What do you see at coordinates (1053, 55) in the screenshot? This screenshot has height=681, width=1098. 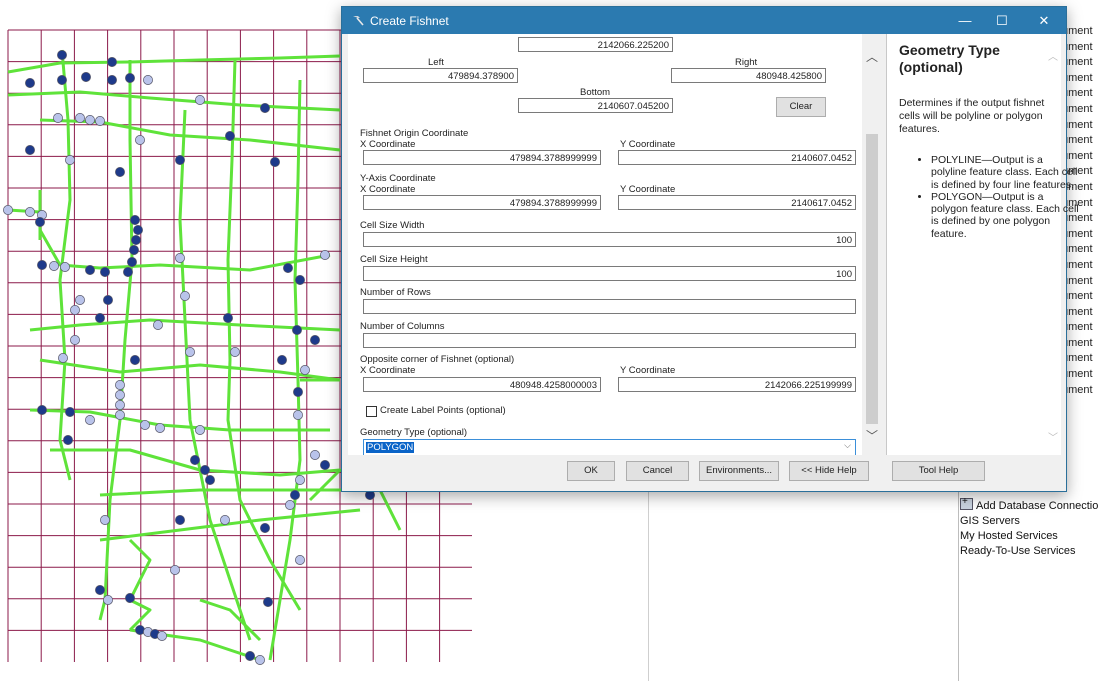 I see `help-scroll-up-icon: ︿` at bounding box center [1053, 55].